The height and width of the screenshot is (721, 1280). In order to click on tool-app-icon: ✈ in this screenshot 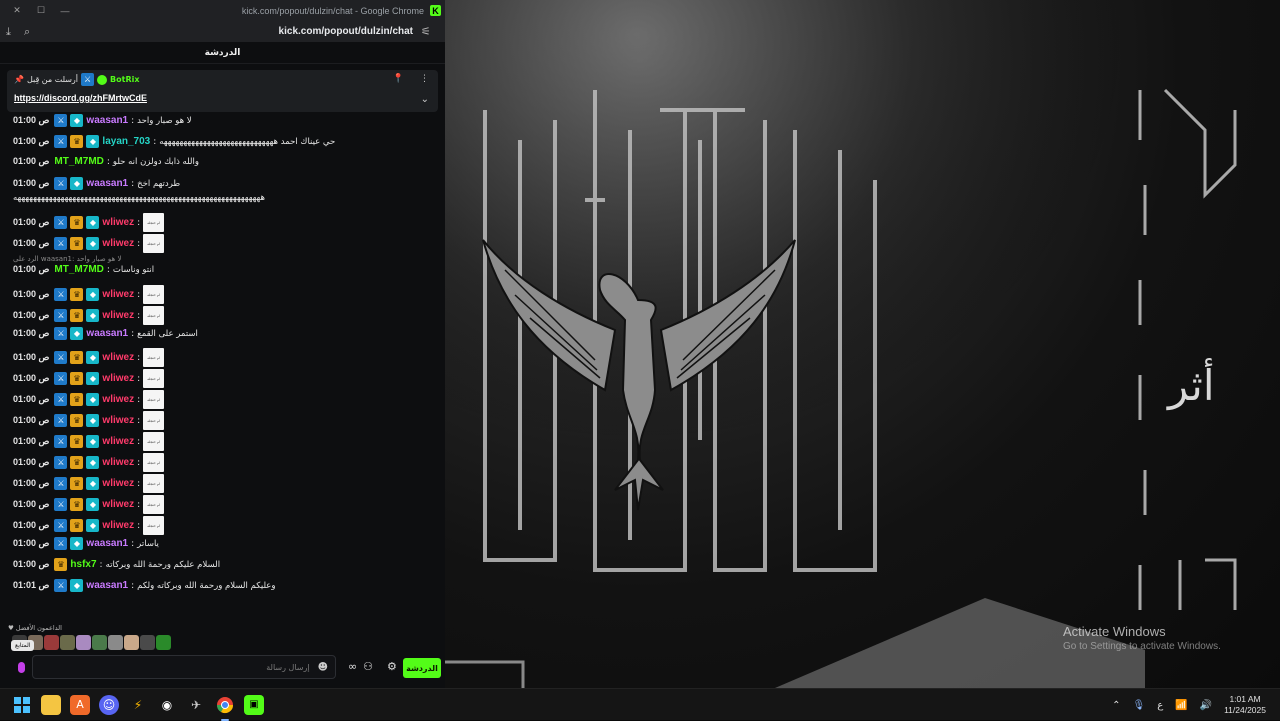, I will do `click(196, 705)`.